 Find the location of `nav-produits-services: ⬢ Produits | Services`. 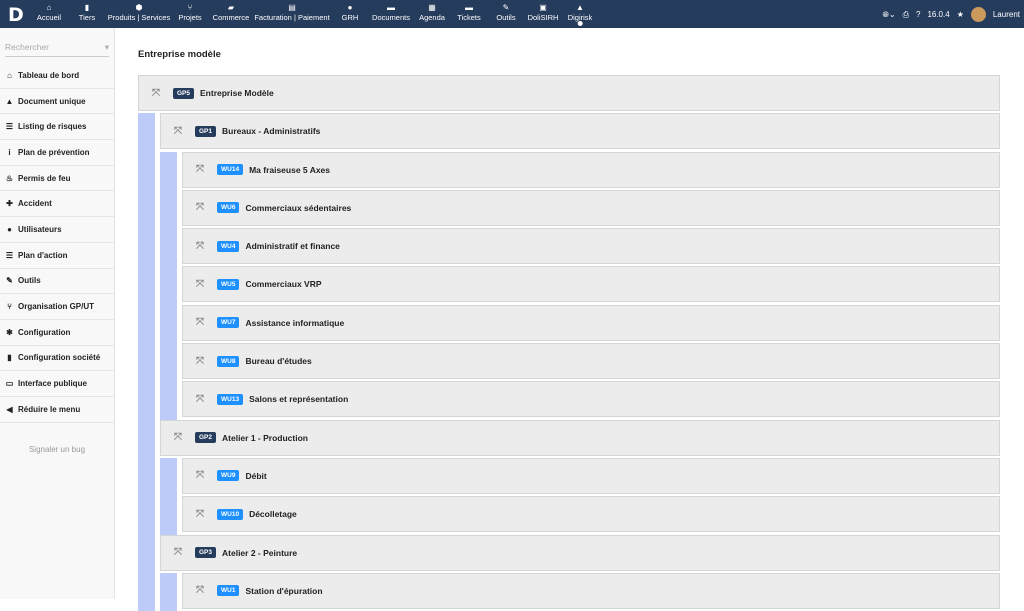

nav-produits-services: ⬢ Produits | Services is located at coordinates (139, 12).